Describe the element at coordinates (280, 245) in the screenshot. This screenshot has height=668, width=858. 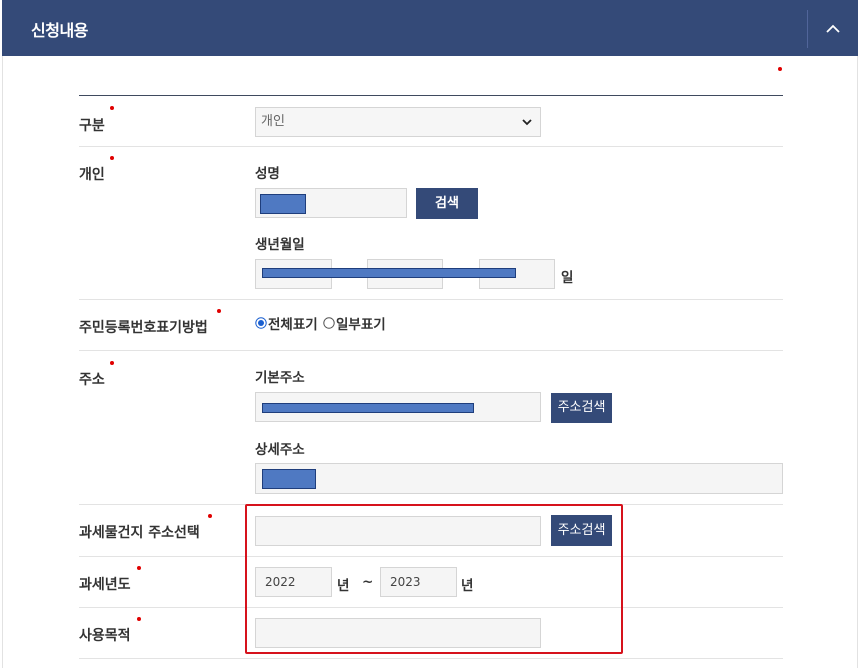
I see `birth-label: 생년월일` at that location.